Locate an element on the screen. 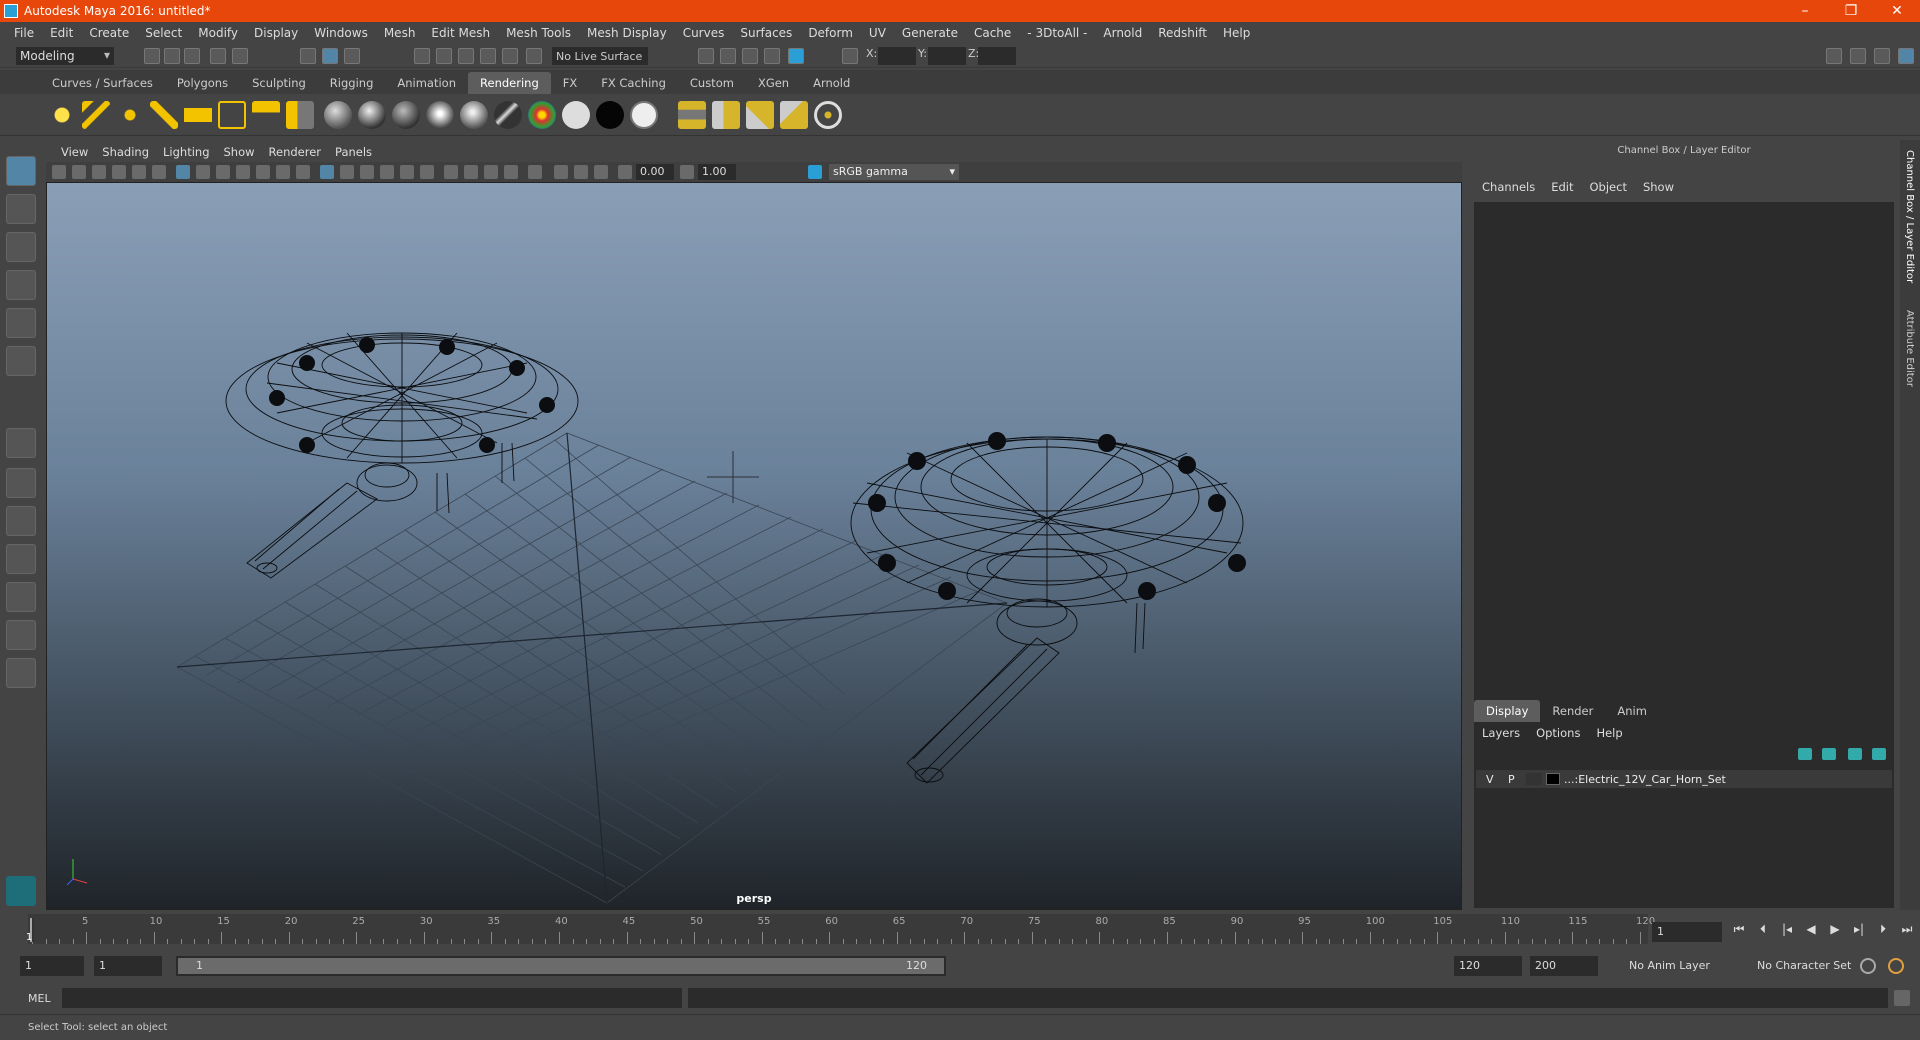 The width and height of the screenshot is (1920, 1040). menu-select: Select is located at coordinates (163, 33).